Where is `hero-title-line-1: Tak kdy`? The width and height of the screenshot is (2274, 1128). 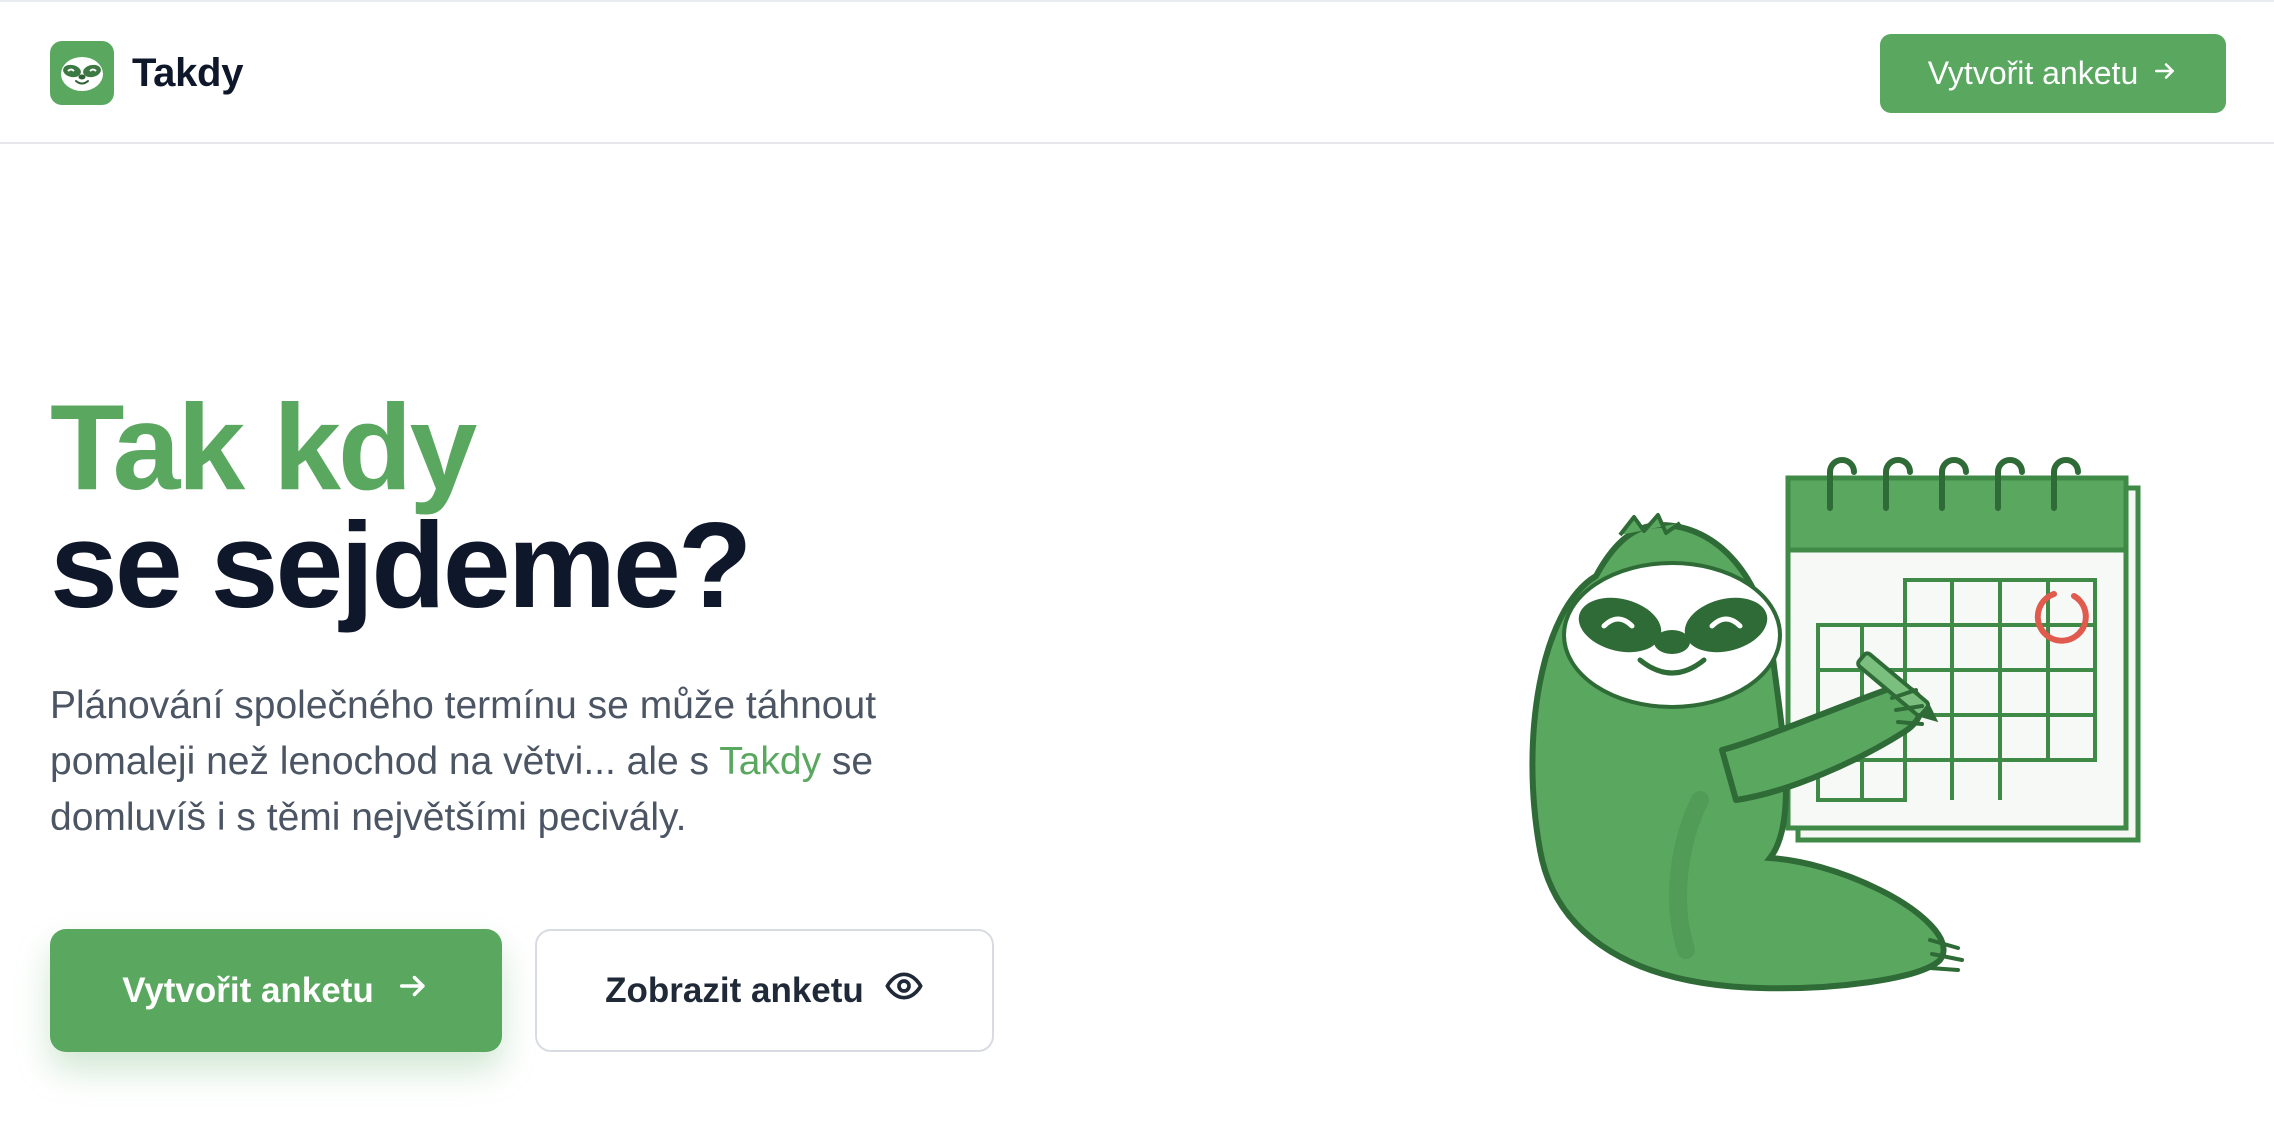
hero-title-line-1: Tak kdy is located at coordinates (263, 447).